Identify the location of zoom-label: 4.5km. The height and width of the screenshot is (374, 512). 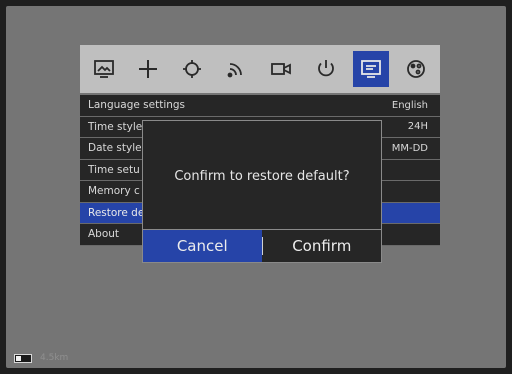
(54, 358).